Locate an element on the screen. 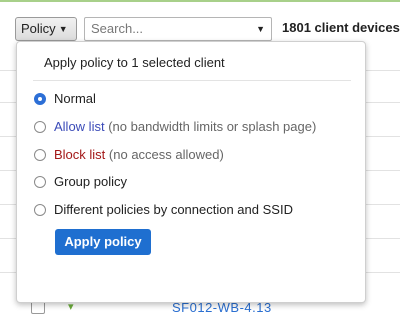 The height and width of the screenshot is (328, 400). option-label: Allow list is located at coordinates (79, 126).